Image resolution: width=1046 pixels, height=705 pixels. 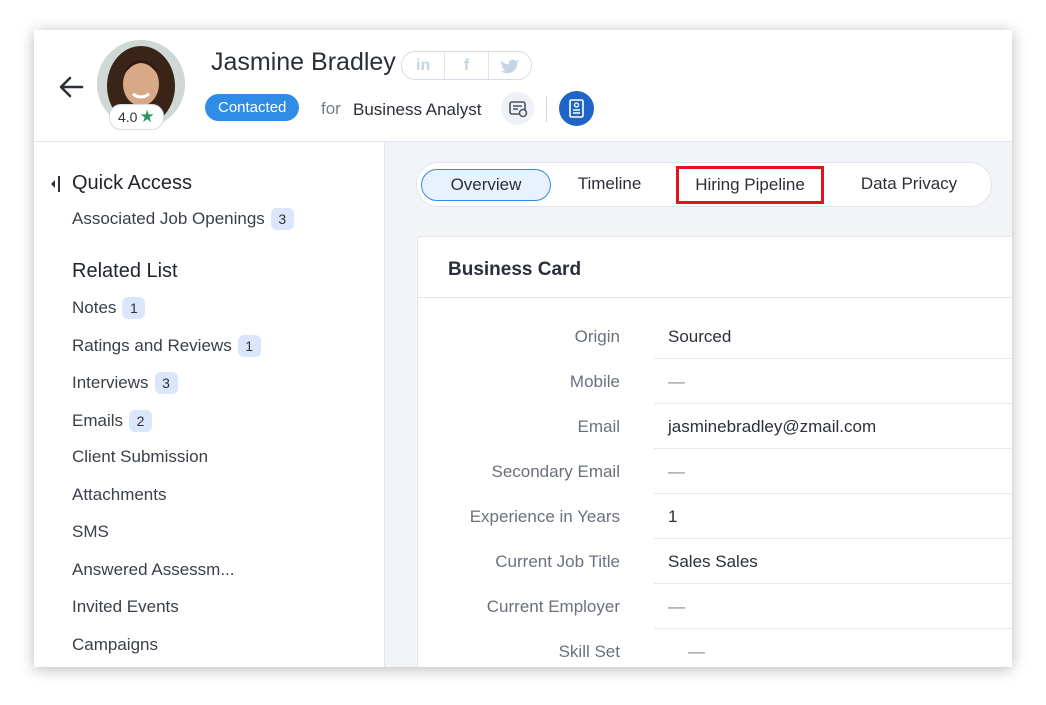 I want to click on count-badge: 2, so click(x=141, y=421).